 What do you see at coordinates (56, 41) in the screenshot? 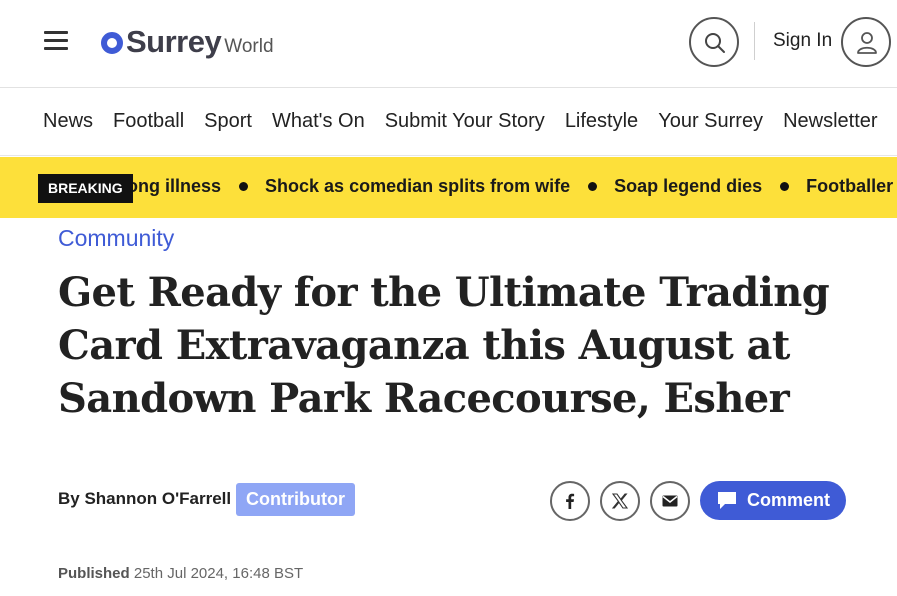
I see `menu-icon` at bounding box center [56, 41].